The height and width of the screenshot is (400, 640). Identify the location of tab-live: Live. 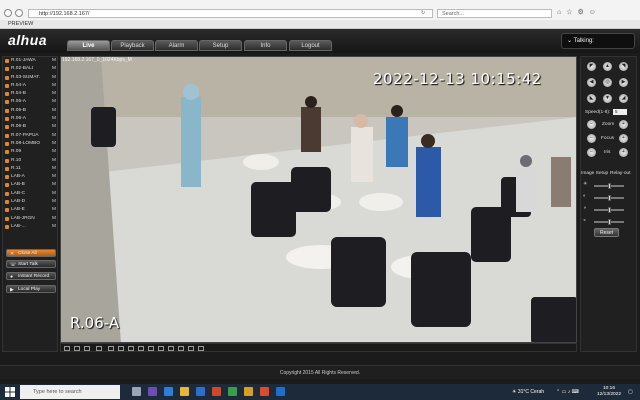
(88, 45).